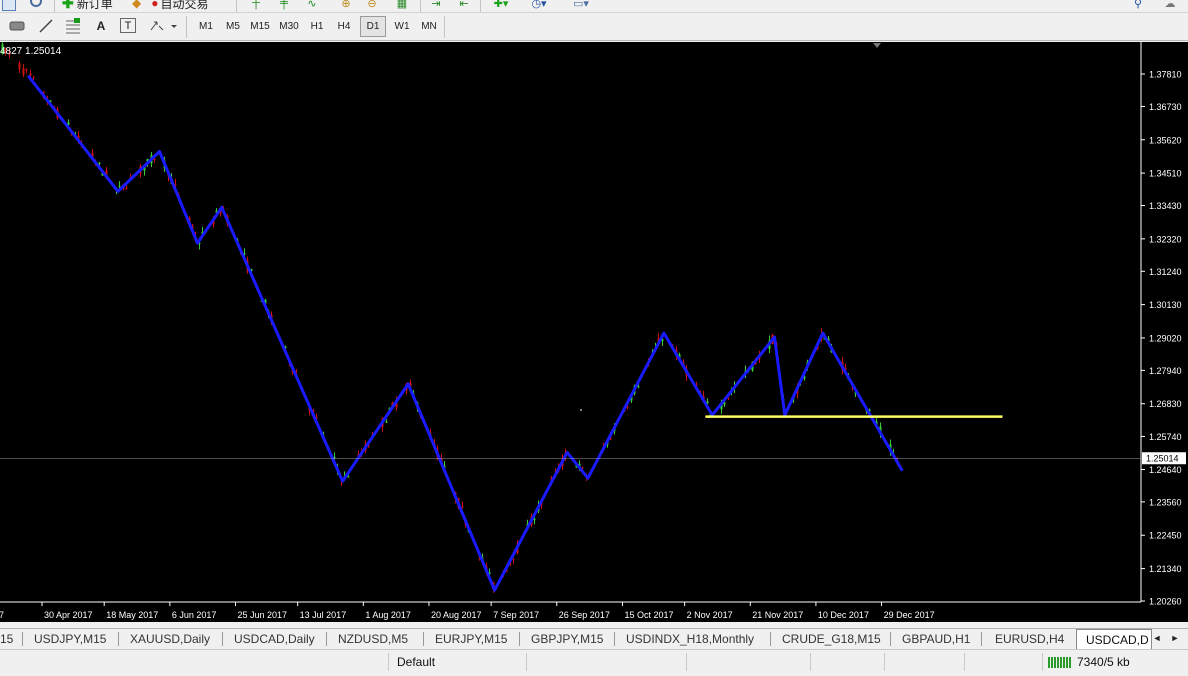 This screenshot has width=1188, height=676. Describe the element at coordinates (128, 25) in the screenshot. I see `text-label-tool-button: T` at that location.